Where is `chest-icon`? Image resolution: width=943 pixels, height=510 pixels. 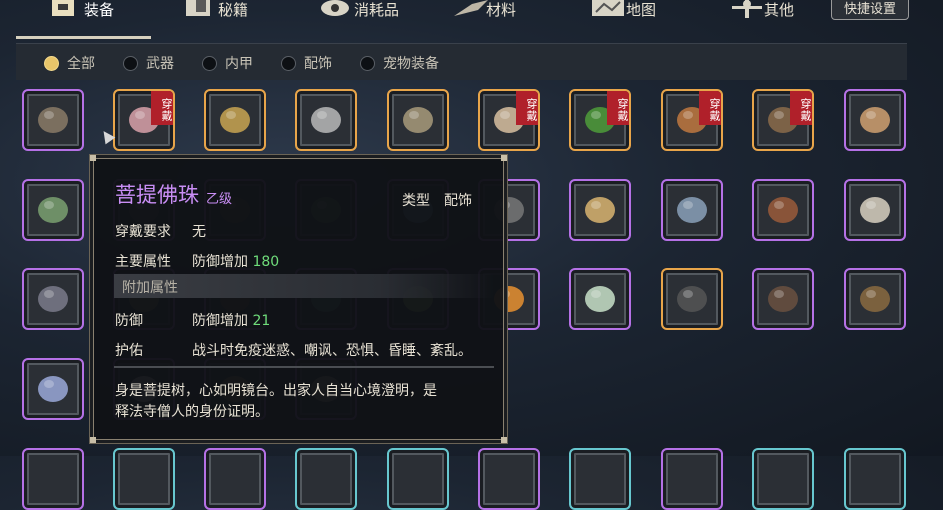 chest-icon is located at coordinates (63, 9).